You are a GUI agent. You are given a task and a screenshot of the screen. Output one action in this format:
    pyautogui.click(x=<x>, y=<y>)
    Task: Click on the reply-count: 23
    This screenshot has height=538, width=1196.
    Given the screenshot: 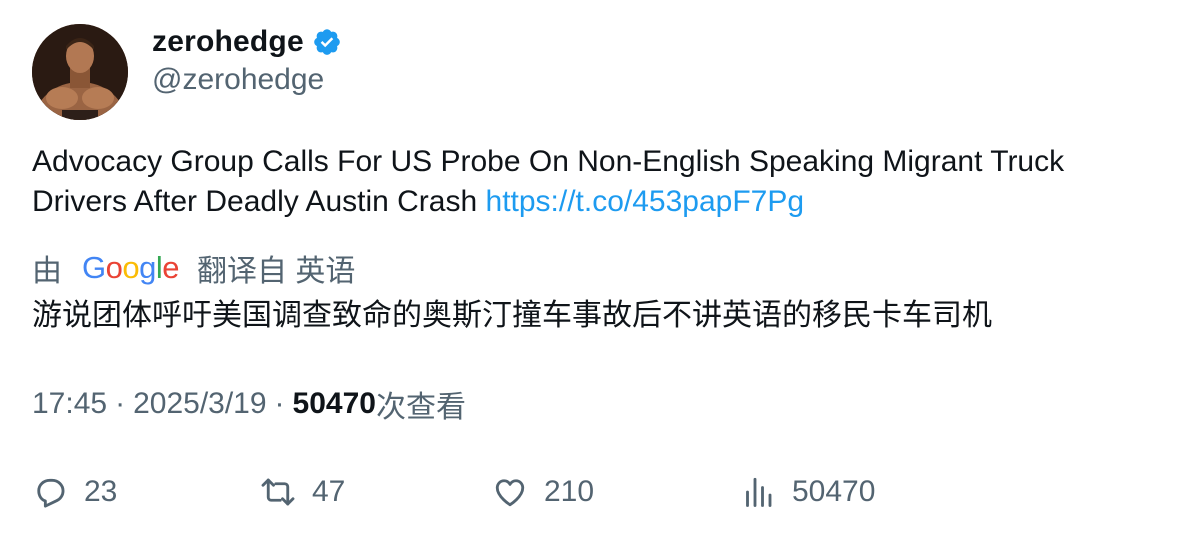 What is the action you would take?
    pyautogui.click(x=101, y=491)
    